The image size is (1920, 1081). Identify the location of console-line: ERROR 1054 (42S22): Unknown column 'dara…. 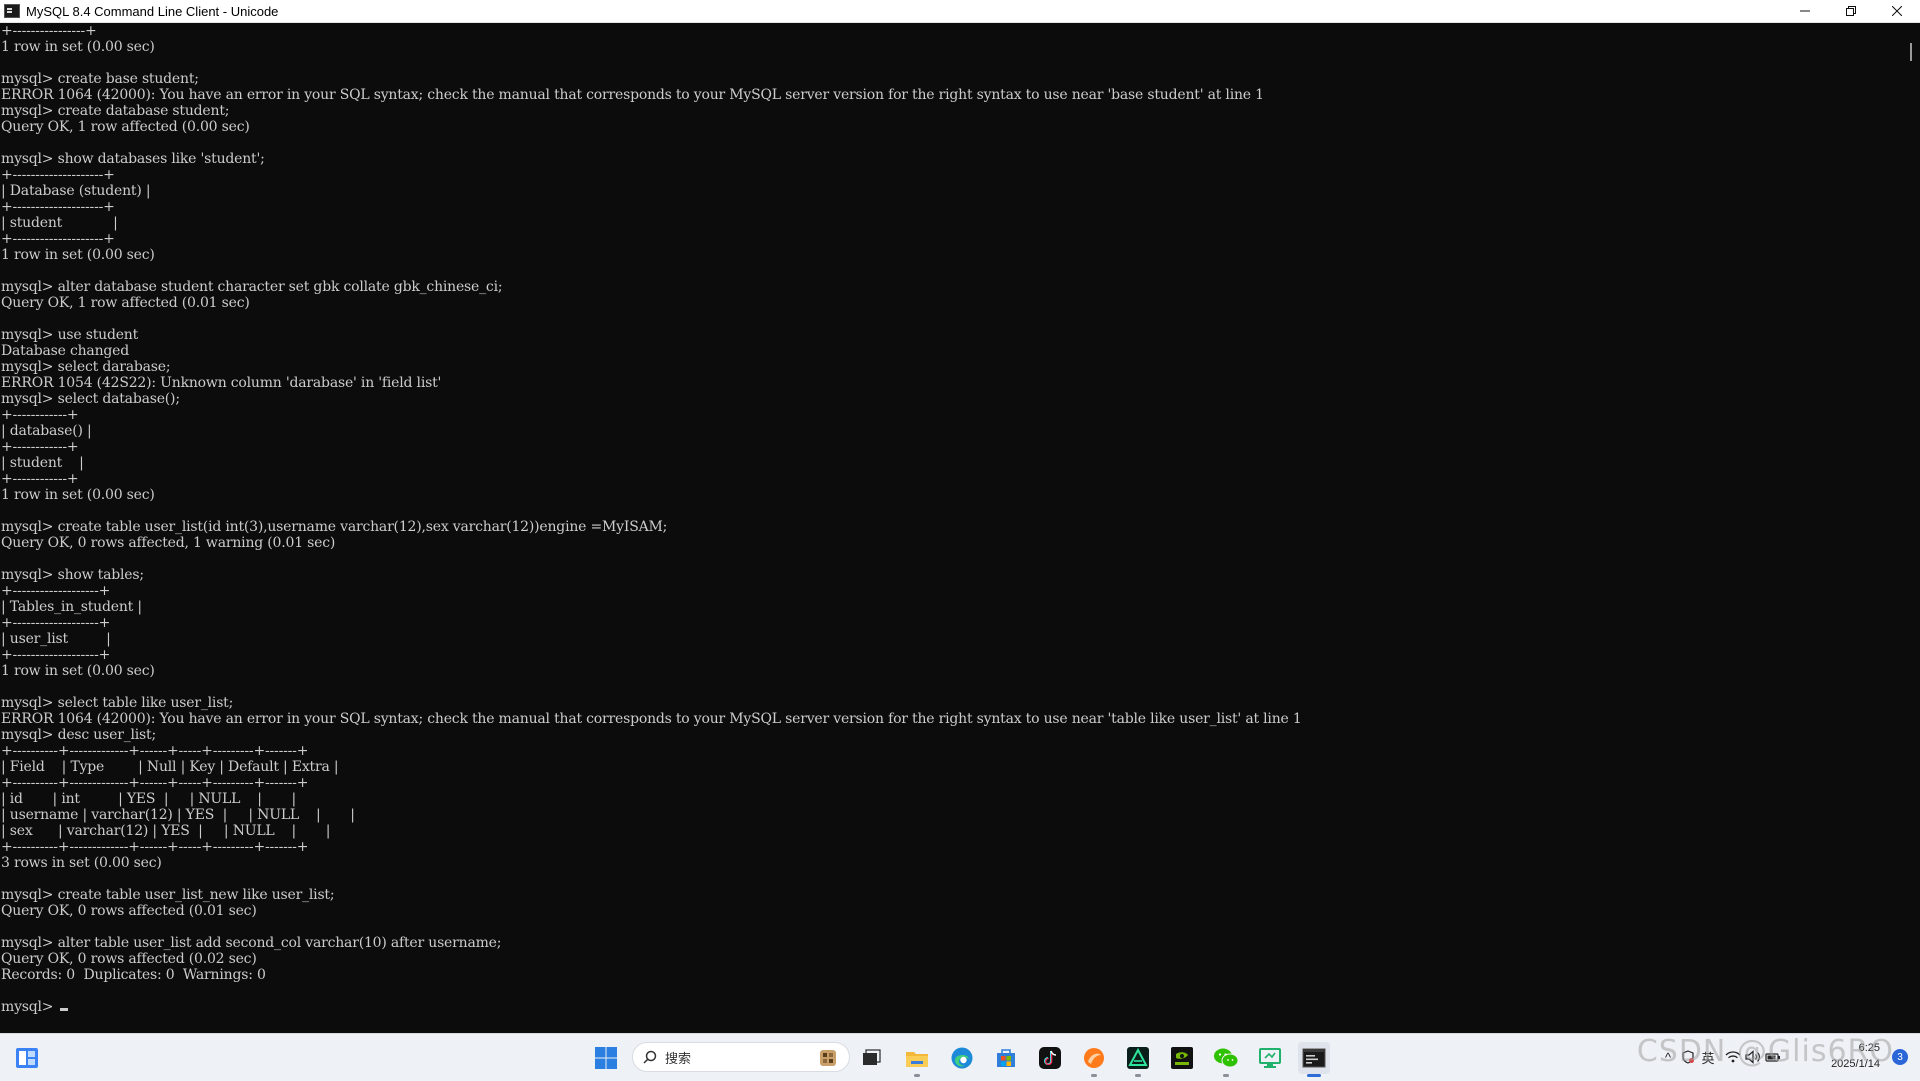
(221, 383).